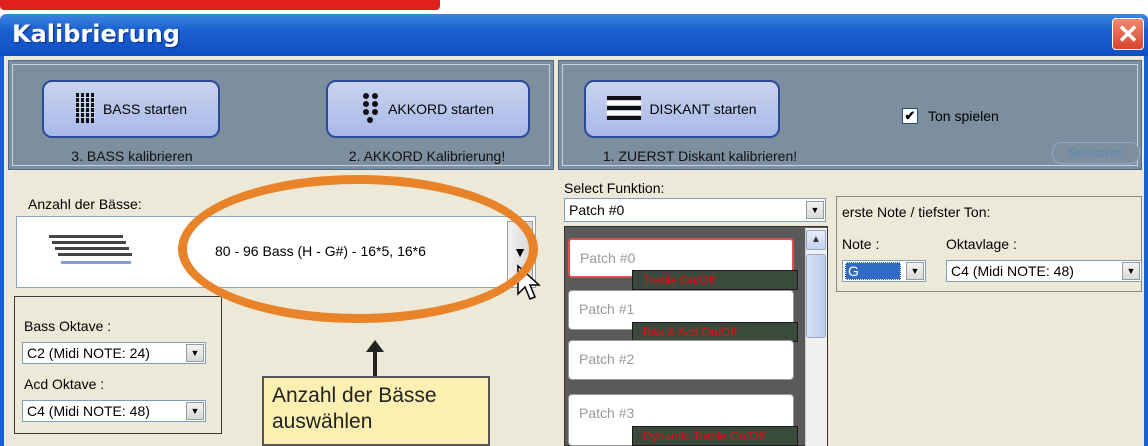 This screenshot has width=1148, height=446. I want to click on bass-start-button: BASS starten, so click(131, 109).